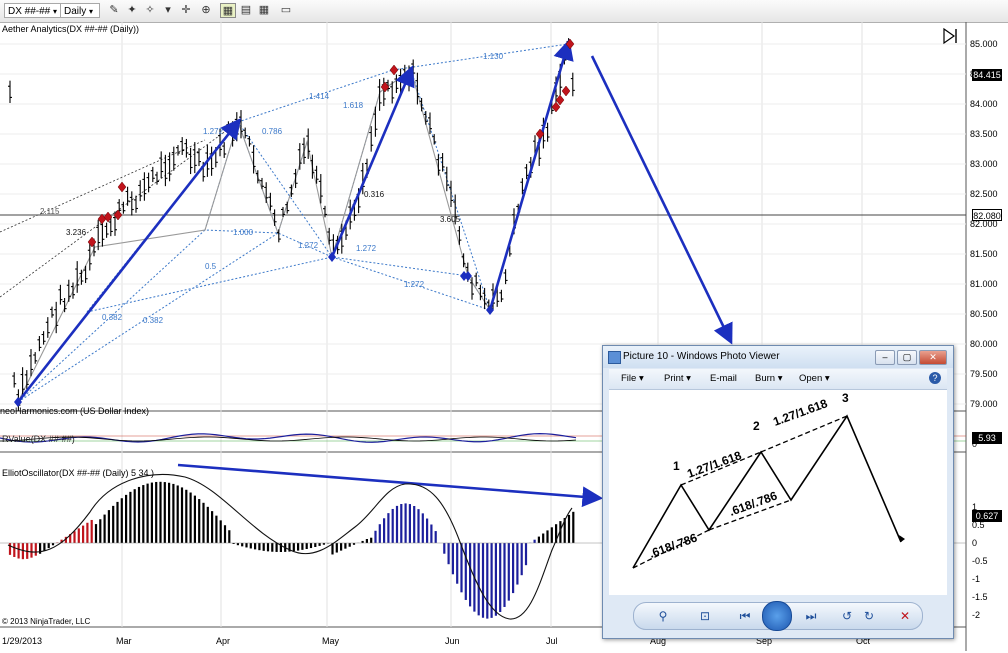 The image size is (1008, 653). What do you see at coordinates (677, 378) in the screenshot?
I see `menu-print: Print ▾` at bounding box center [677, 378].